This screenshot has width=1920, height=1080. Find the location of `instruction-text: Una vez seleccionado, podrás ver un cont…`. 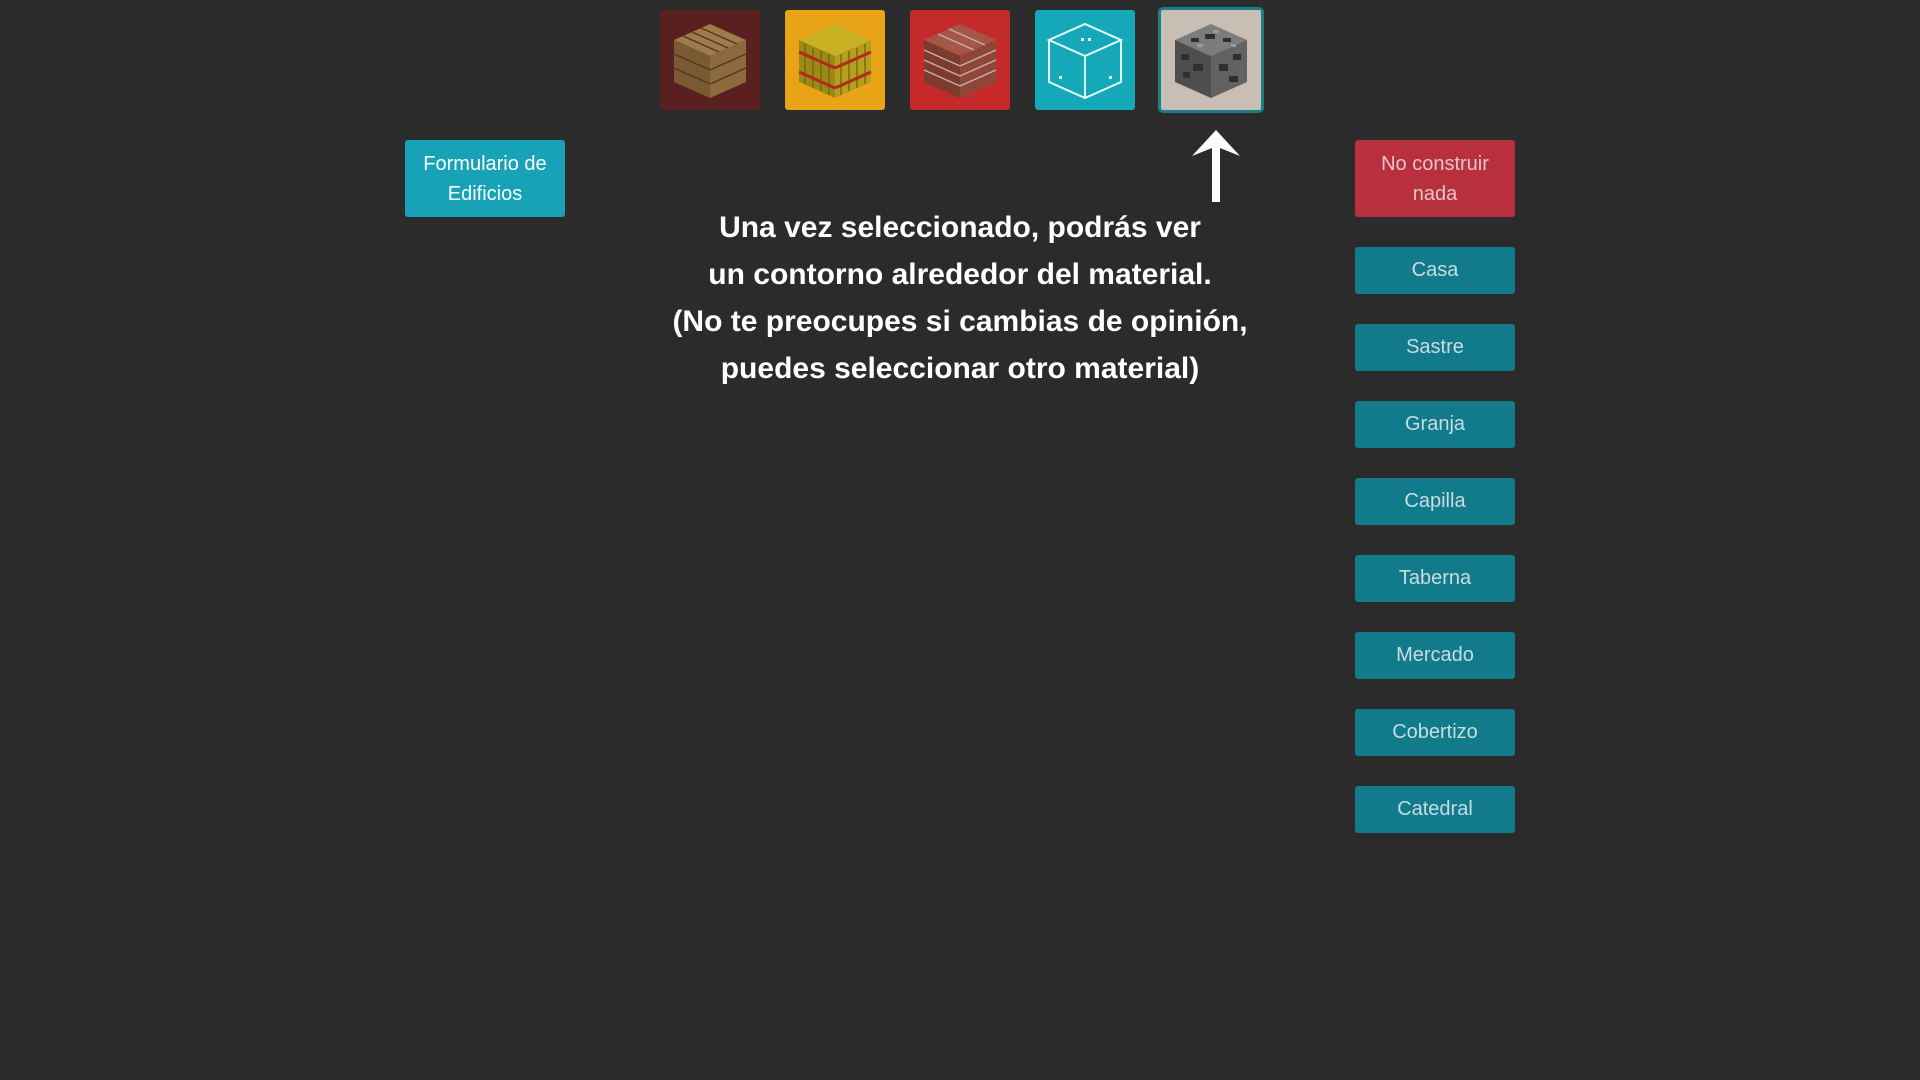

instruction-text: Una vez seleccionado, podrás ver un cont… is located at coordinates (960, 298).